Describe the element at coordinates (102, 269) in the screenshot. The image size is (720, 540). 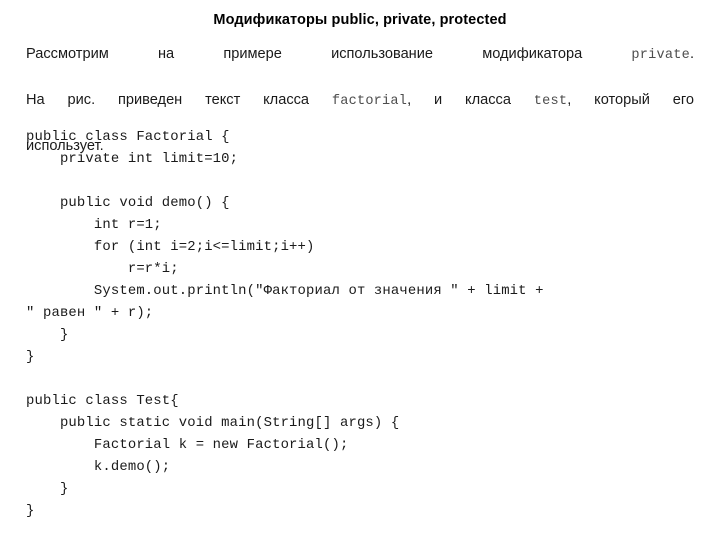
I see `code-line: r=r*i;` at that location.